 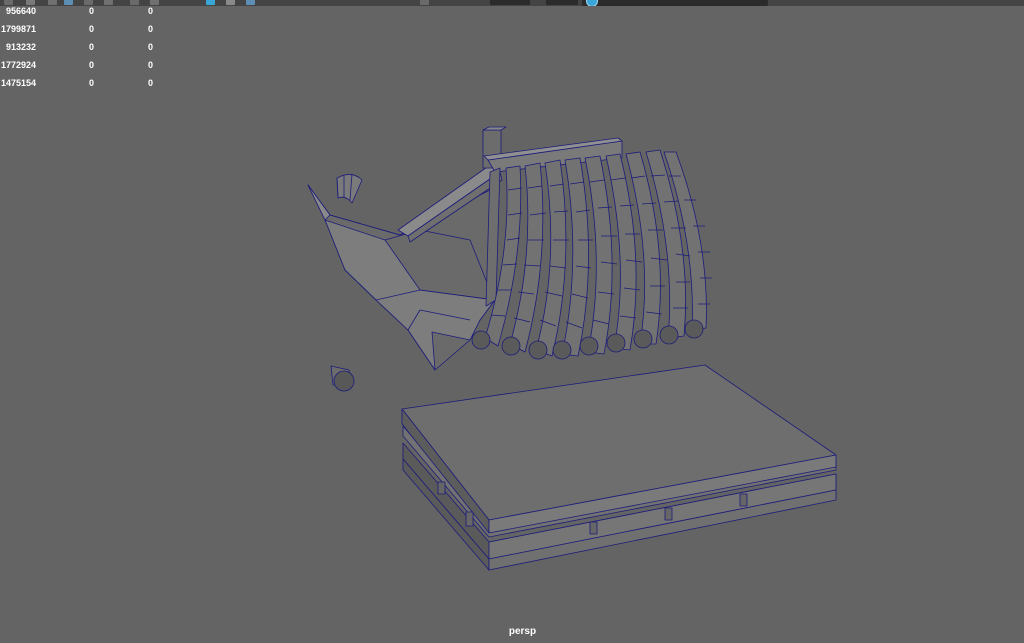 What do you see at coordinates (591, 254) in the screenshot?
I see `roof-tiles-model` at bounding box center [591, 254].